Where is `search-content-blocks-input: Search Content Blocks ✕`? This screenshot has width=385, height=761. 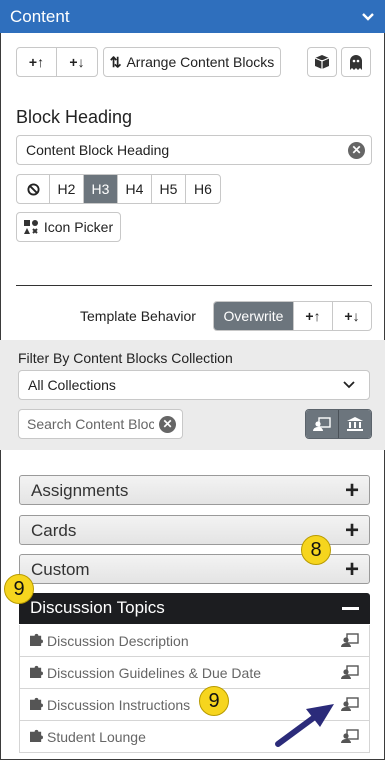 search-content-blocks-input: Search Content Blocks ✕ is located at coordinates (100, 424).